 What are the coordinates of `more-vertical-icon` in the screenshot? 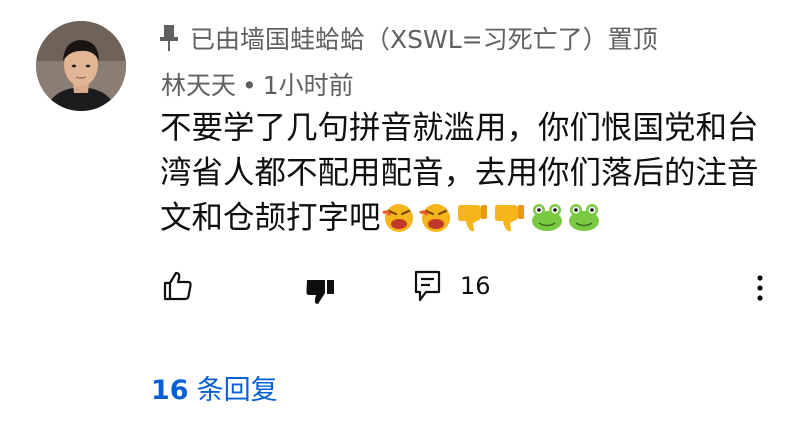 It's located at (760, 288).